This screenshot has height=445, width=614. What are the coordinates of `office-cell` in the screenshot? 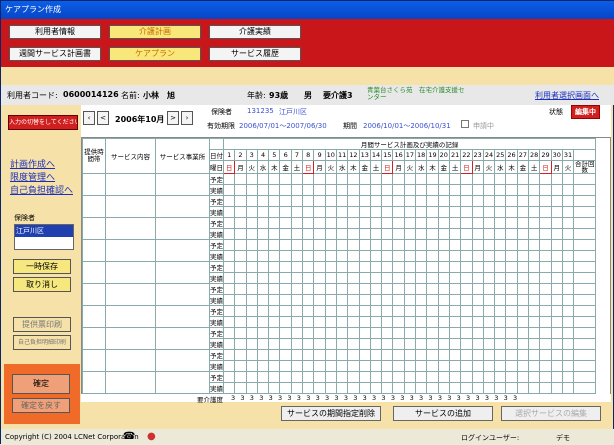 It's located at (182, 294).